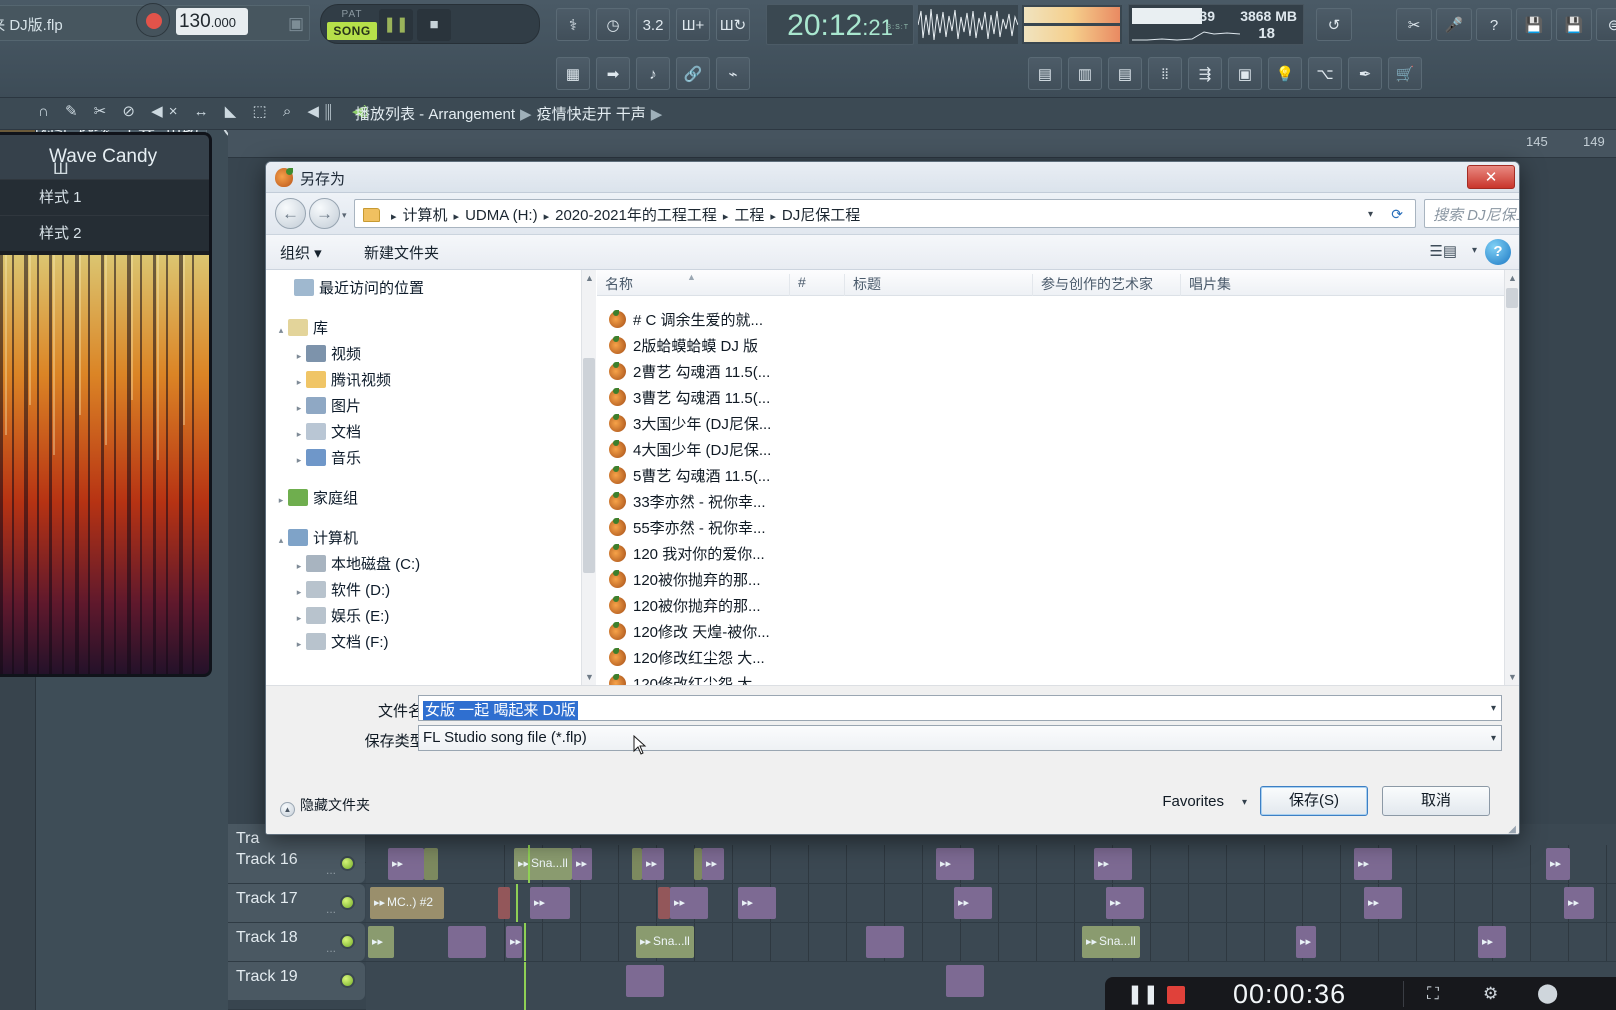 This screenshot has height=1010, width=1616. I want to click on online-icon: ✒, so click(1365, 73).